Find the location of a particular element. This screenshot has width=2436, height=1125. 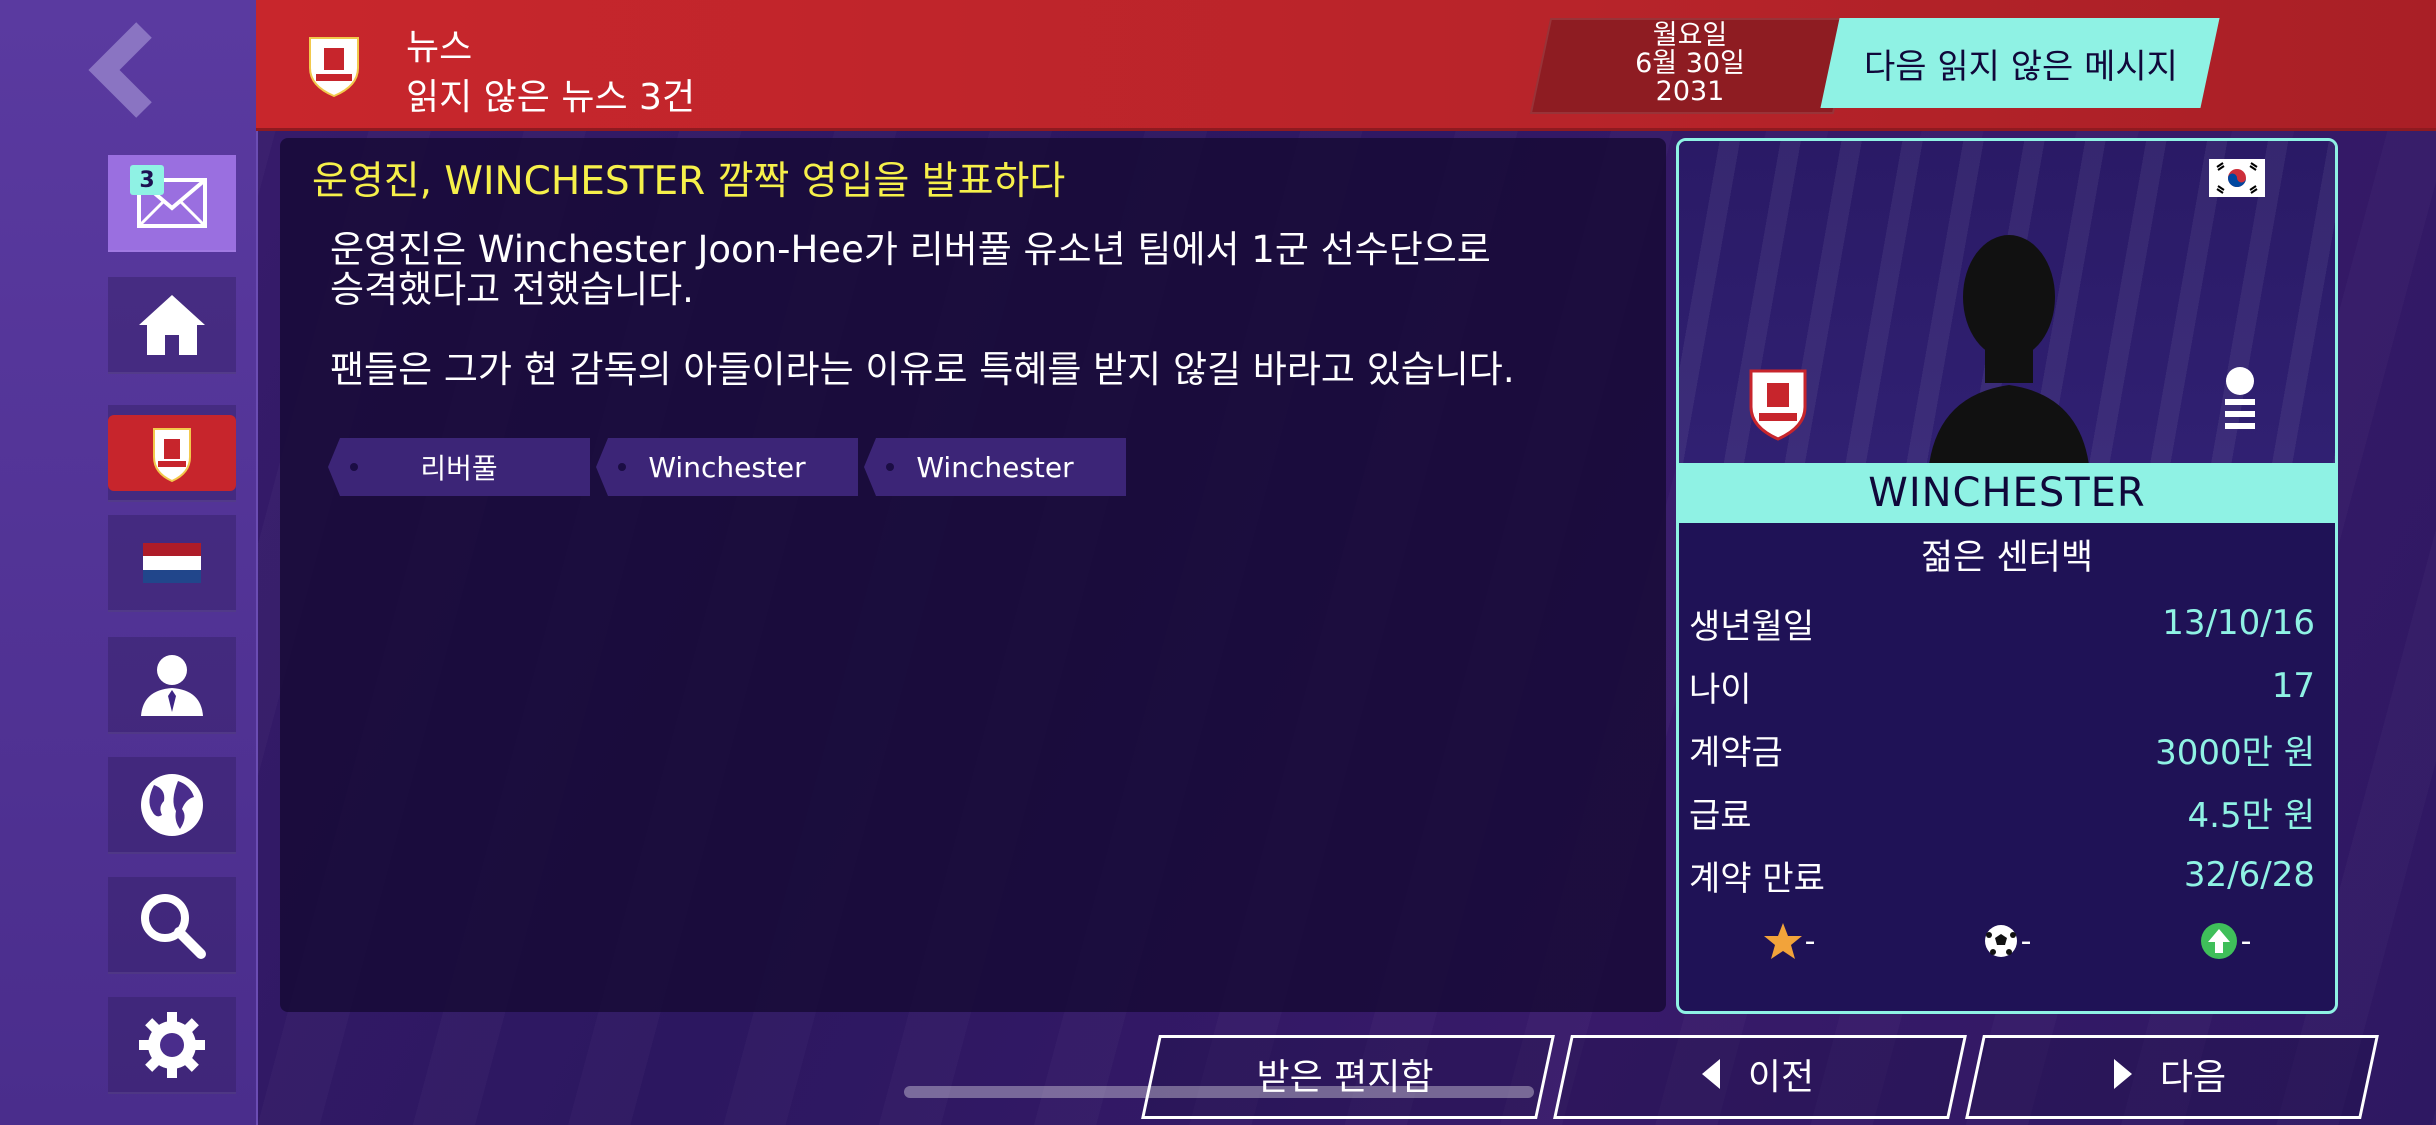

tag-club: 리버풀 is located at coordinates (459, 467).